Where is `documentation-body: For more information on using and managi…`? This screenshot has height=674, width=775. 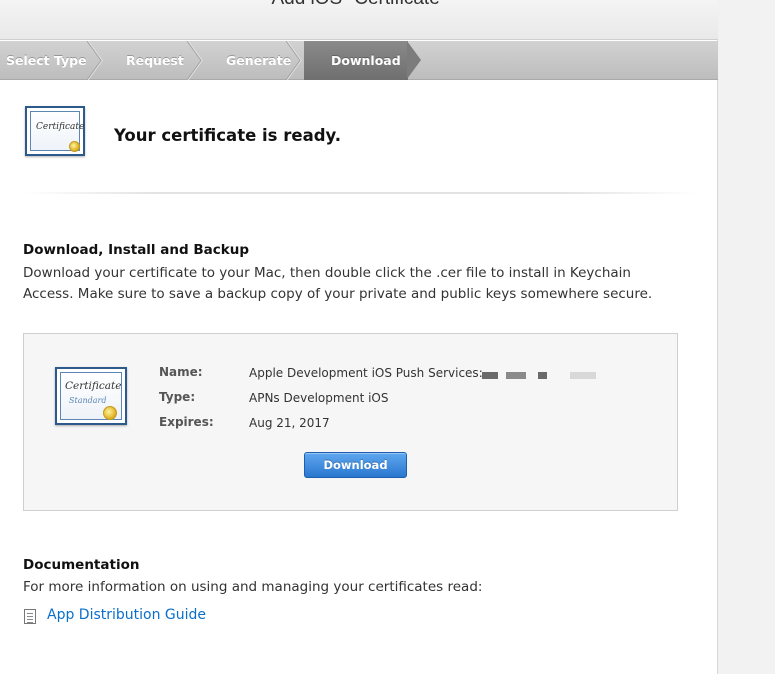
documentation-body: For more information on using and managi… is located at coordinates (253, 587).